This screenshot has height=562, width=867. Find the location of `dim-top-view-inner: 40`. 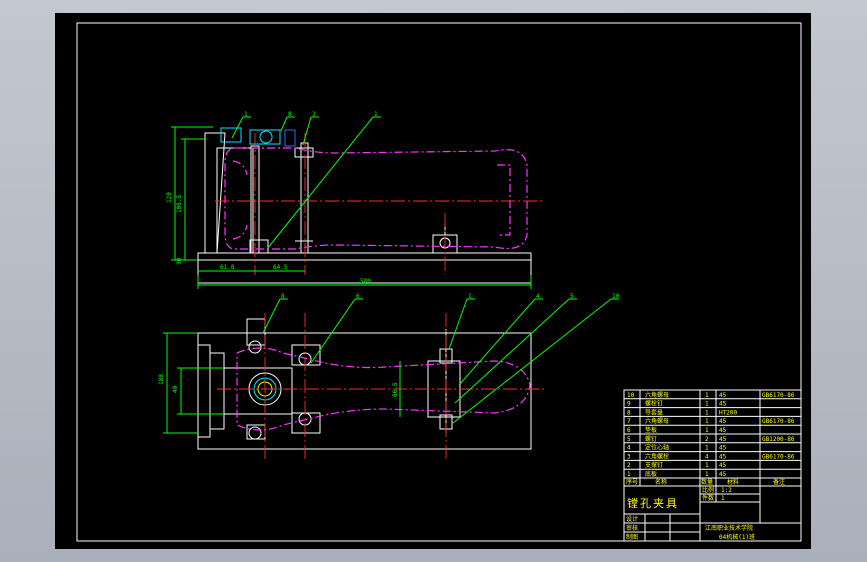

dim-top-view-inner: 40 is located at coordinates (175, 389).